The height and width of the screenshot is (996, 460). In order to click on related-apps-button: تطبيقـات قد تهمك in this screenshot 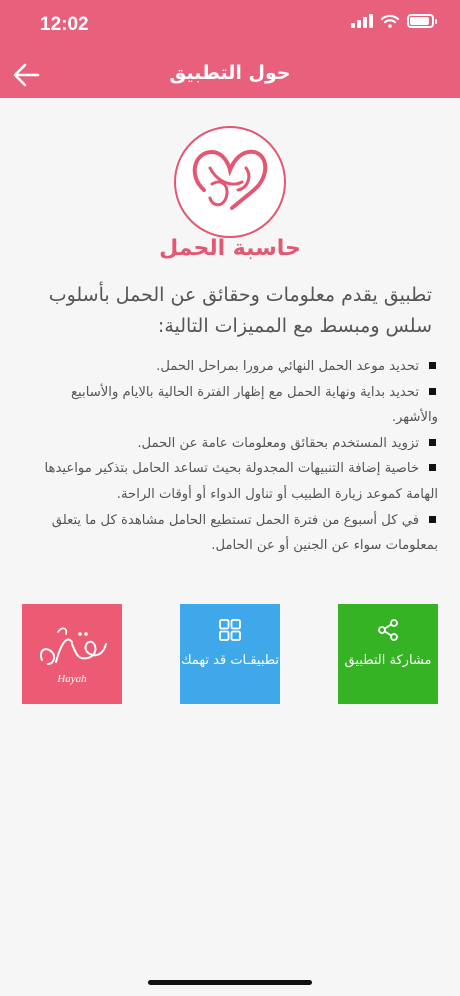, I will do `click(230, 654)`.